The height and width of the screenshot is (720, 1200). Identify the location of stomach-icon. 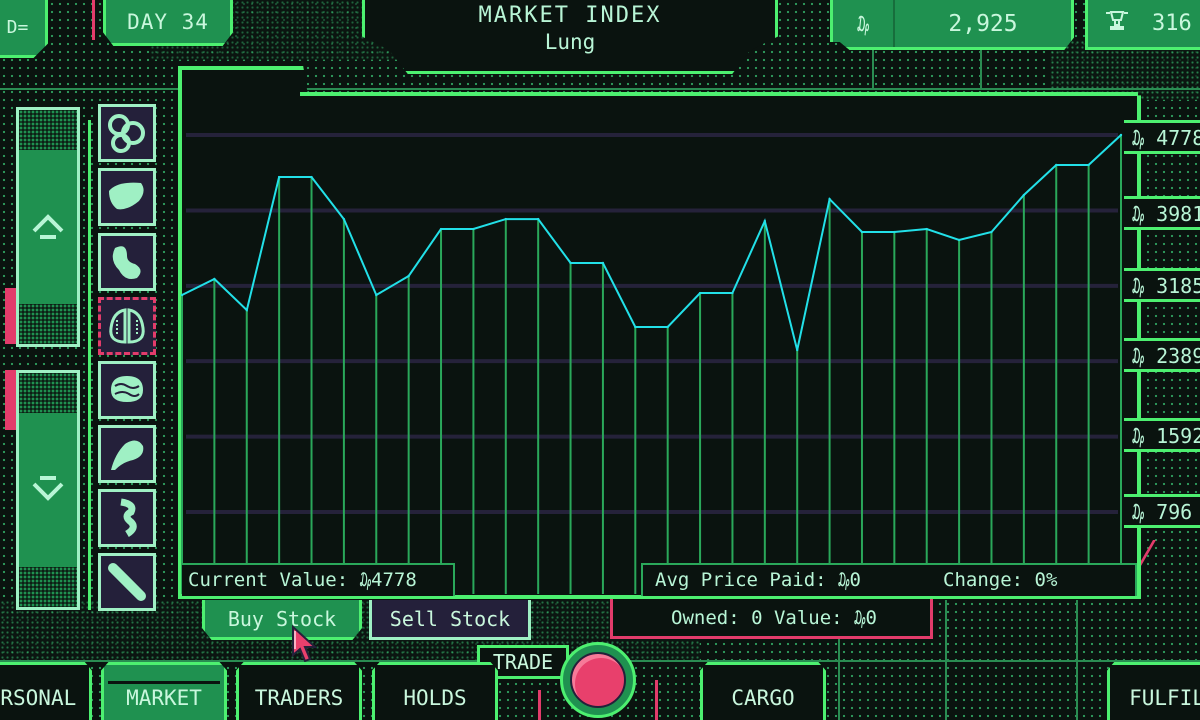
(127, 455).